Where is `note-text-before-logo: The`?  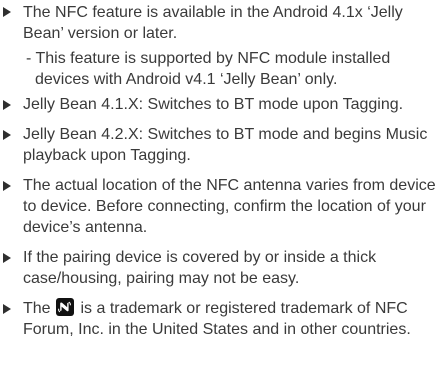 note-text-before-logo: The is located at coordinates (37, 308).